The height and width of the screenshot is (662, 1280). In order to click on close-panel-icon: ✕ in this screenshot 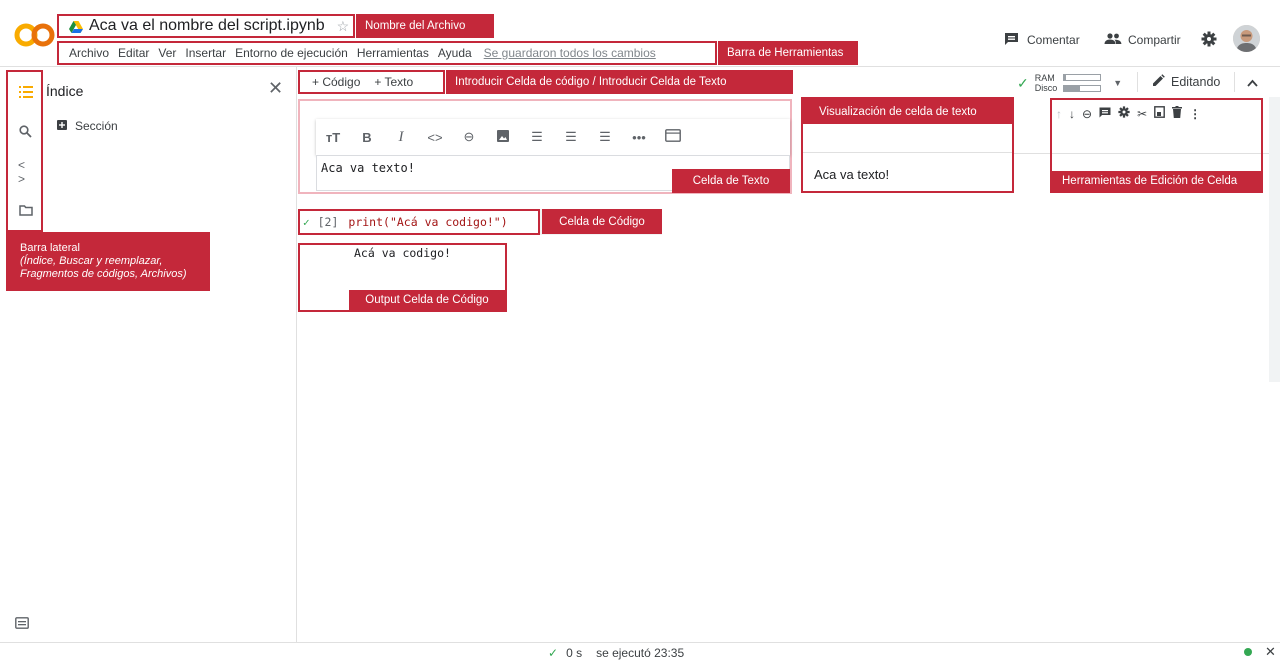, I will do `click(275, 88)`.